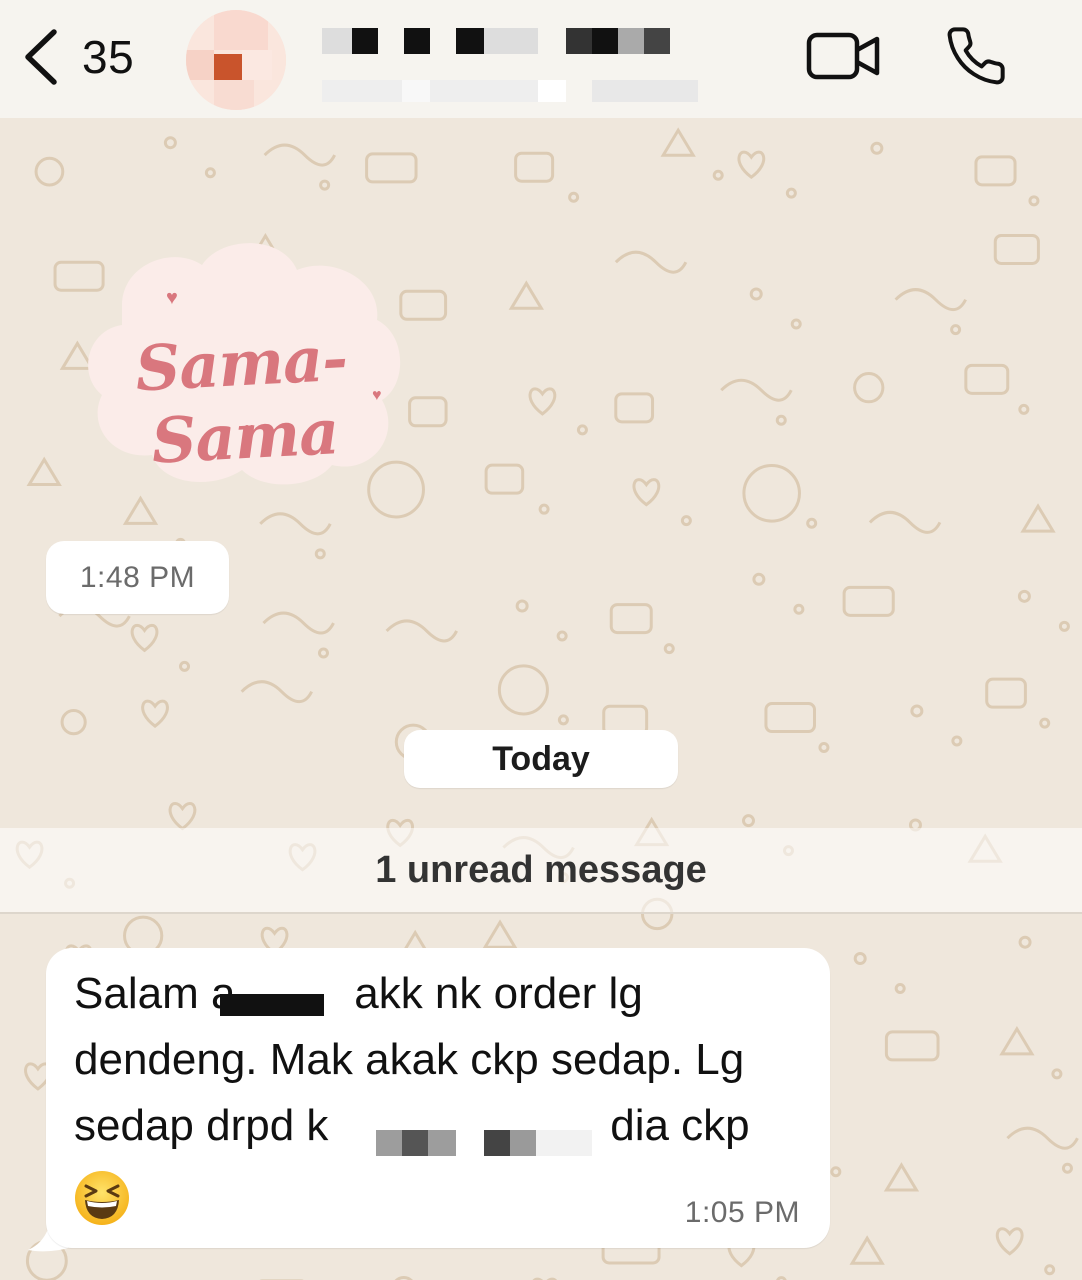 The image size is (1082, 1280). I want to click on message-text-line: sedap drpd k, so click(201, 1125).